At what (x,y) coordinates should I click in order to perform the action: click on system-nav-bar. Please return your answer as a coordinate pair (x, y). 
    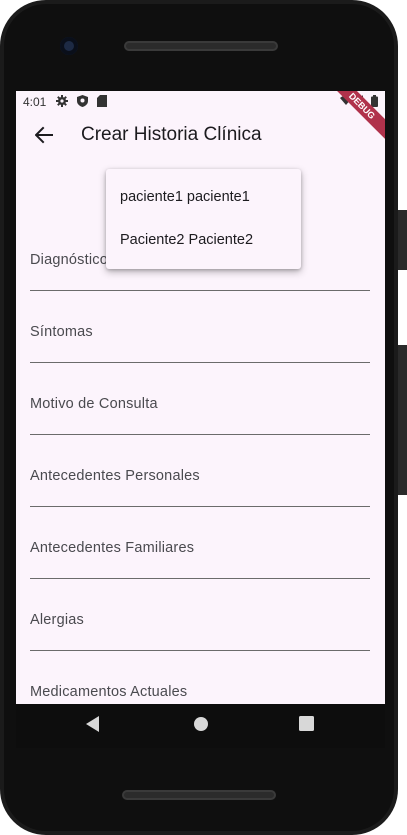
    Looking at the image, I should click on (200, 726).